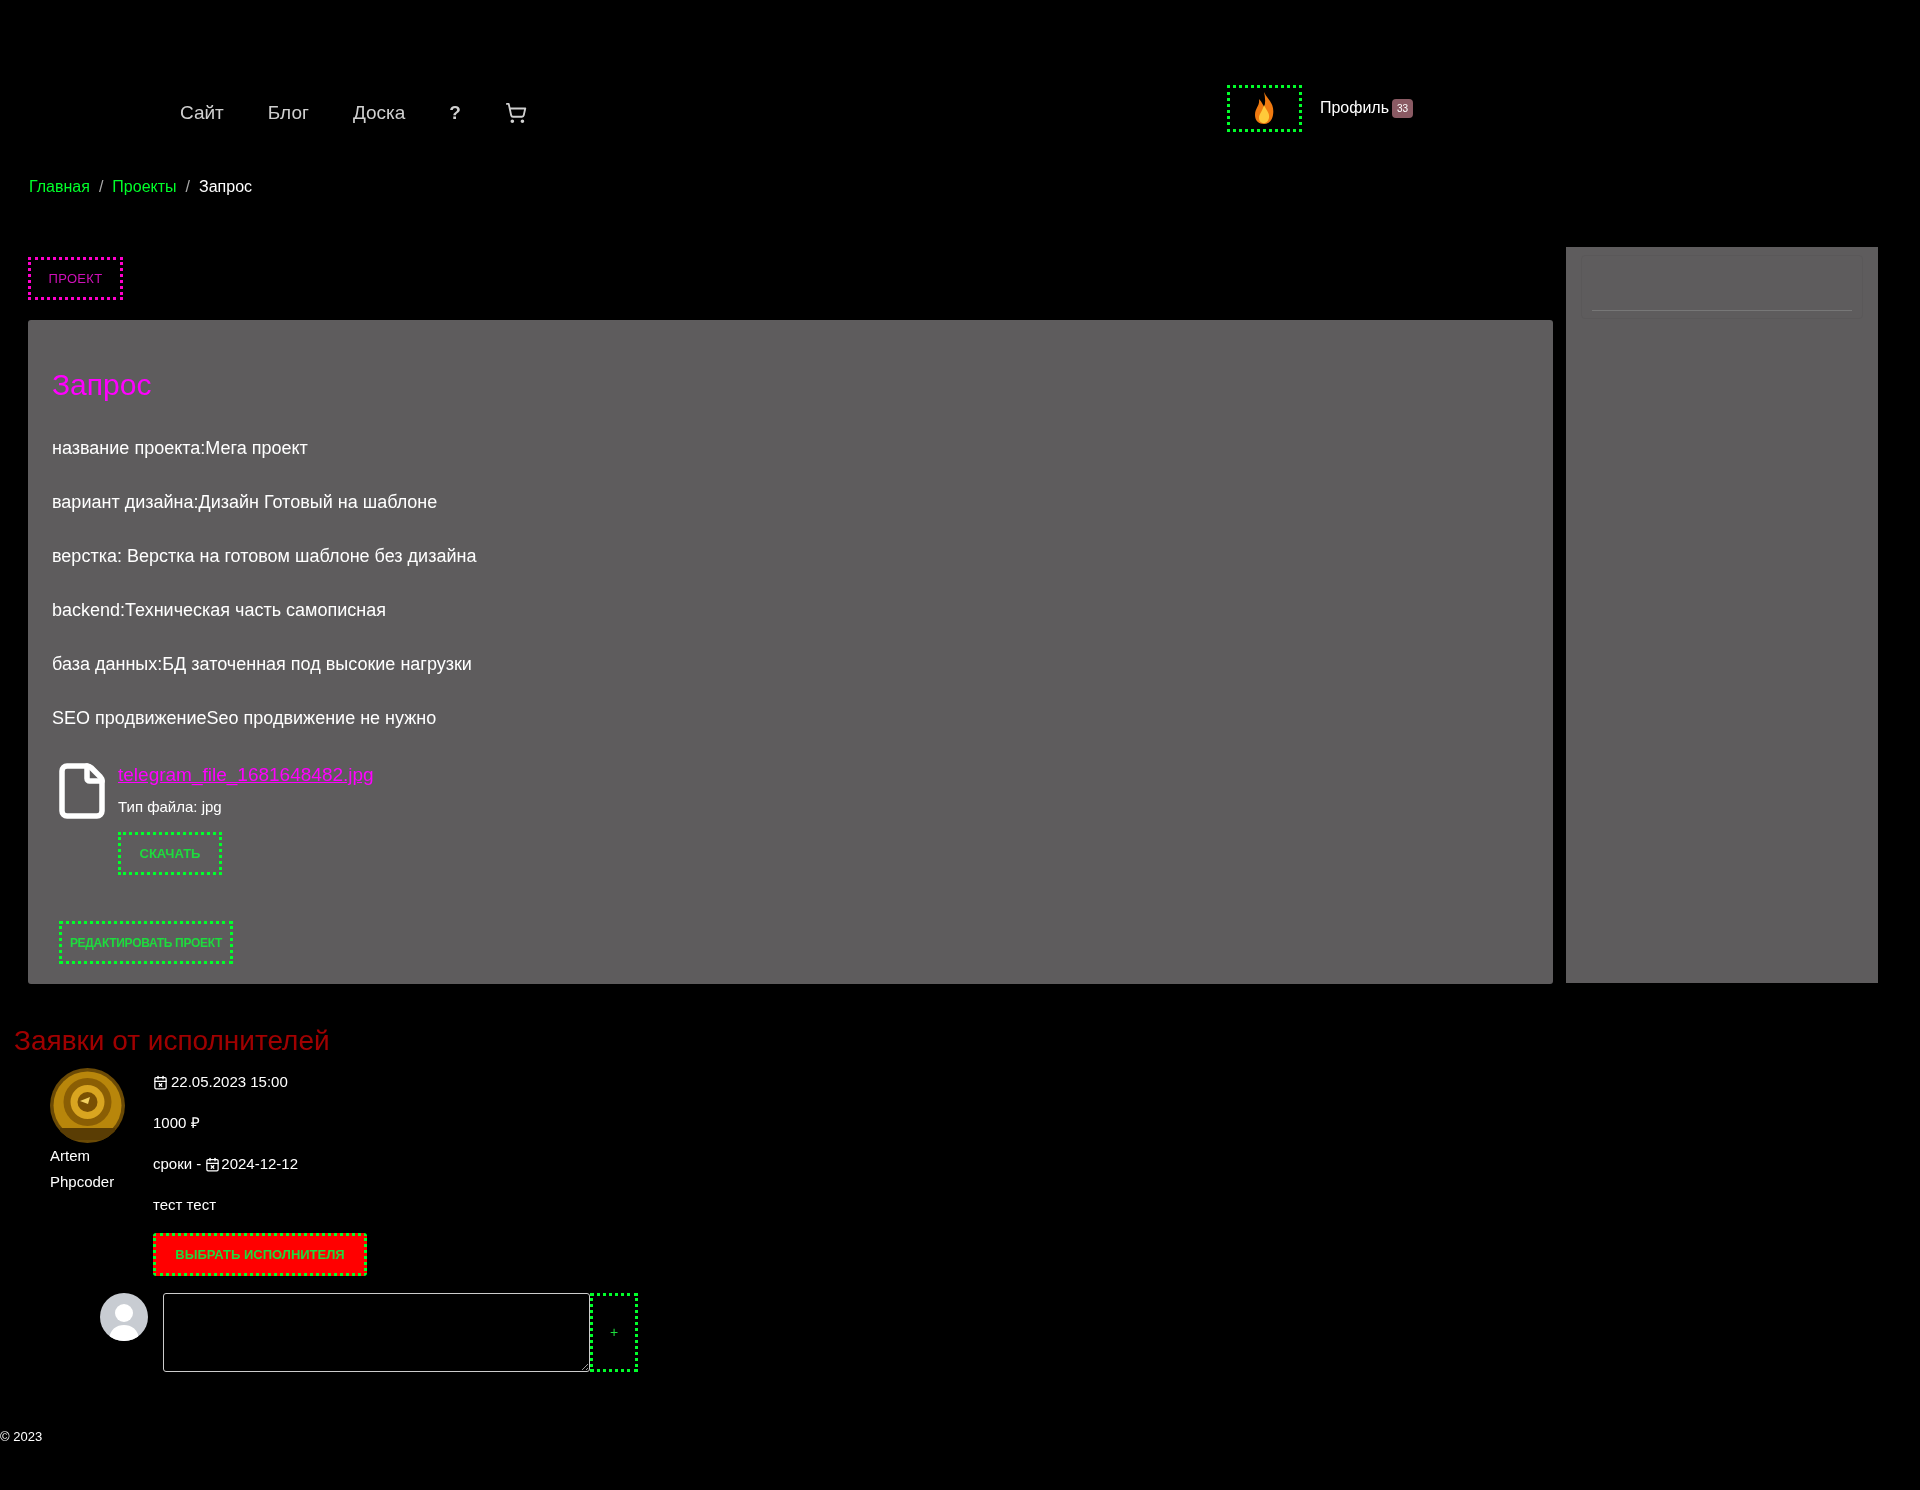  I want to click on nav-link: Блог, so click(288, 113).